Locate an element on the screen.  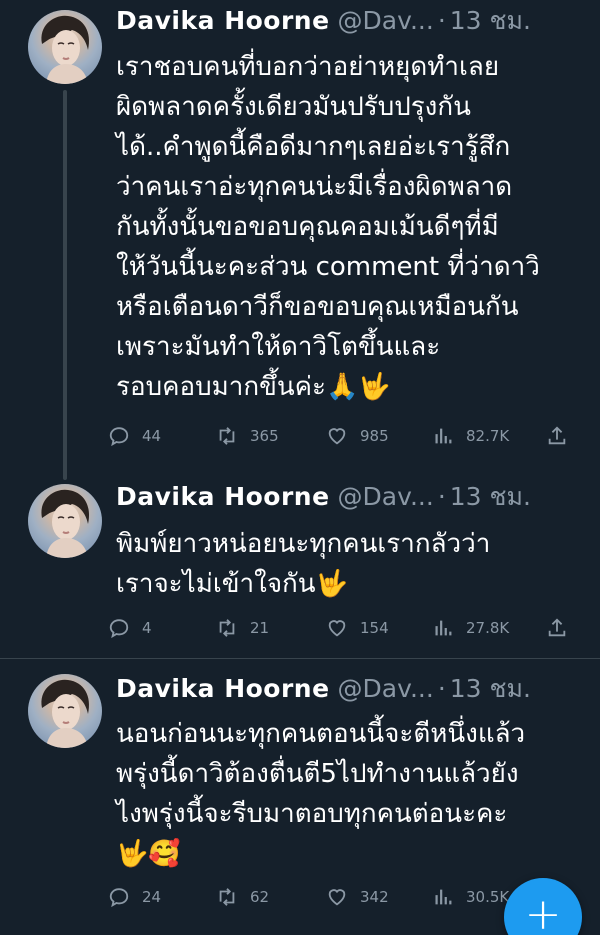
tweet-line: เพราะมันทำให้ดาวิโตขึ้นและ is located at coordinates (278, 347).